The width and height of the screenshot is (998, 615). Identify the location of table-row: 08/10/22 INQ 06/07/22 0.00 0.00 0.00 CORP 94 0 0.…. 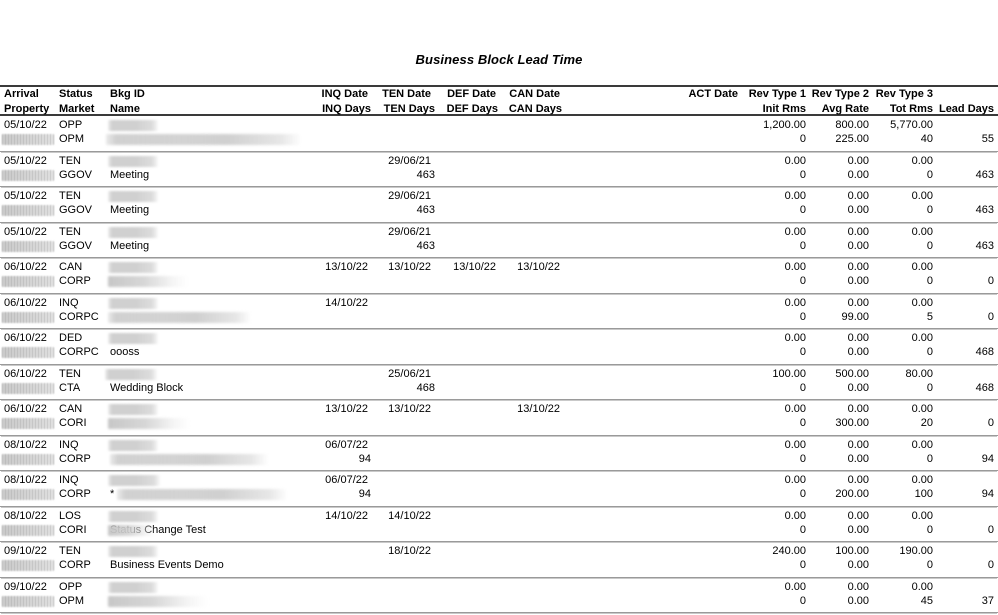
(499, 453).